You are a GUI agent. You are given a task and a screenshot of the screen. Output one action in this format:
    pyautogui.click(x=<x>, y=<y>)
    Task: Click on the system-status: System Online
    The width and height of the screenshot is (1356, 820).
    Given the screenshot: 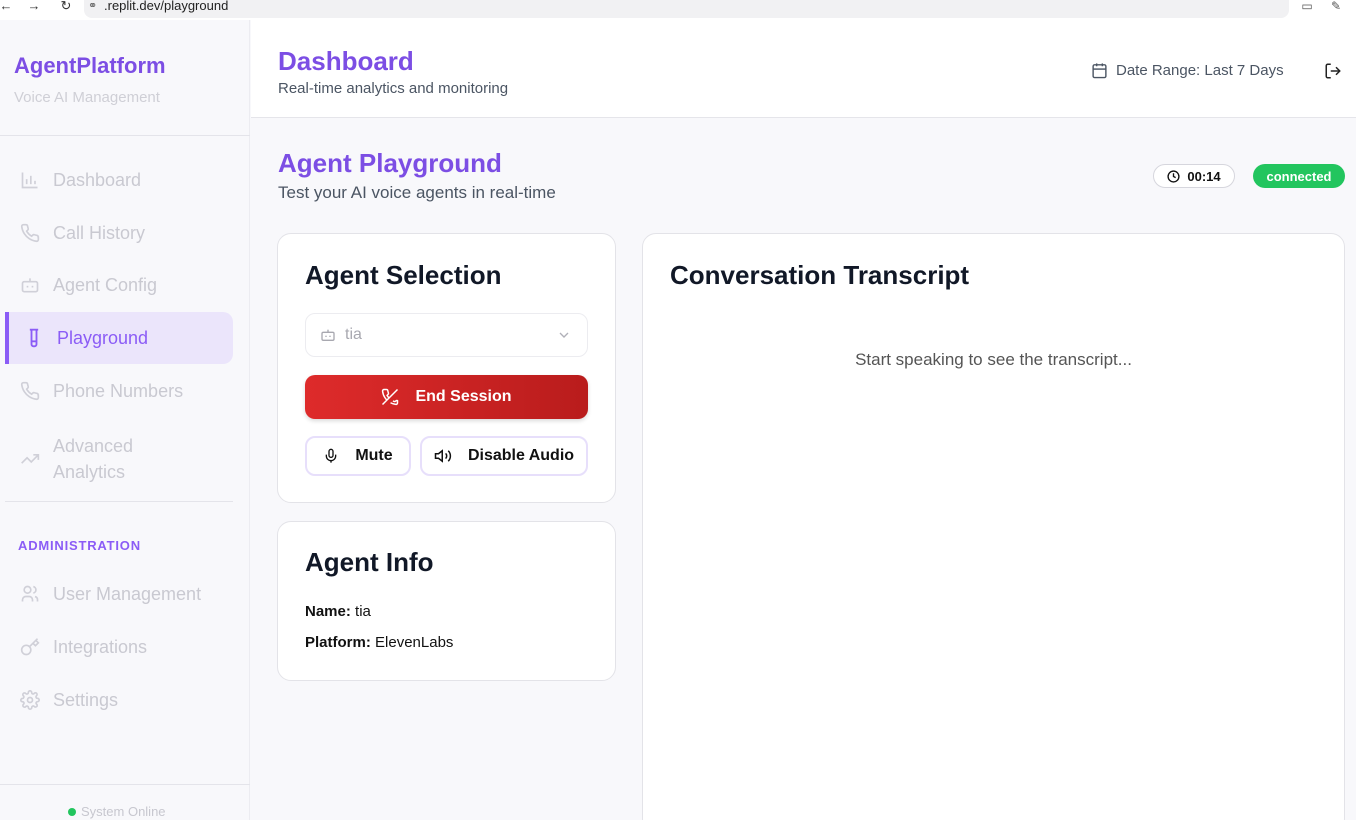 What is the action you would take?
    pyautogui.click(x=117, y=811)
    